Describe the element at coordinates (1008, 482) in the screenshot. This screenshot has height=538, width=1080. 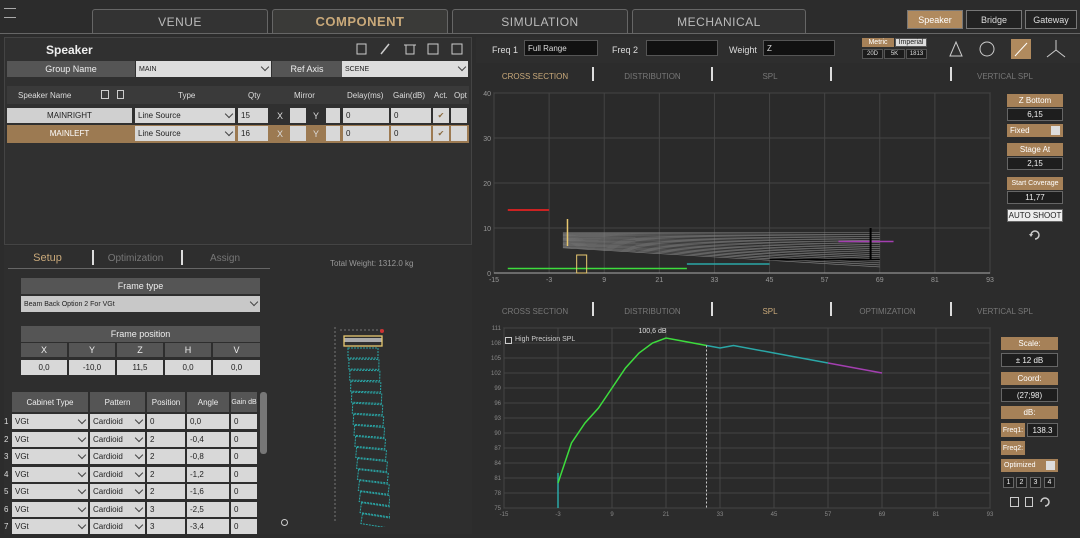
I see `preset-1-button: 1` at that location.